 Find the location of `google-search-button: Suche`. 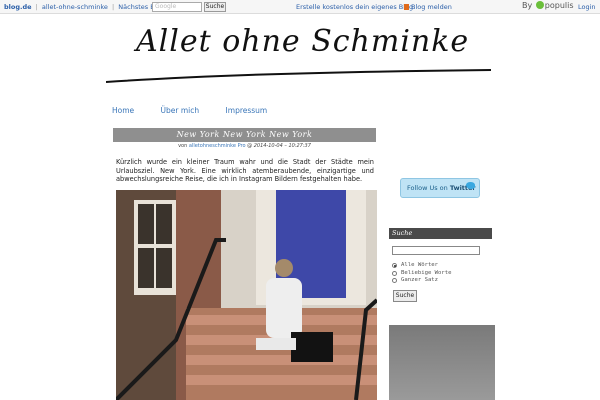

google-search-button: Suche is located at coordinates (215, 7).